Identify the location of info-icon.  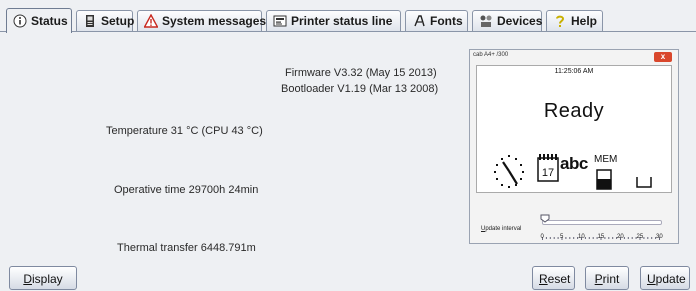
(20, 21).